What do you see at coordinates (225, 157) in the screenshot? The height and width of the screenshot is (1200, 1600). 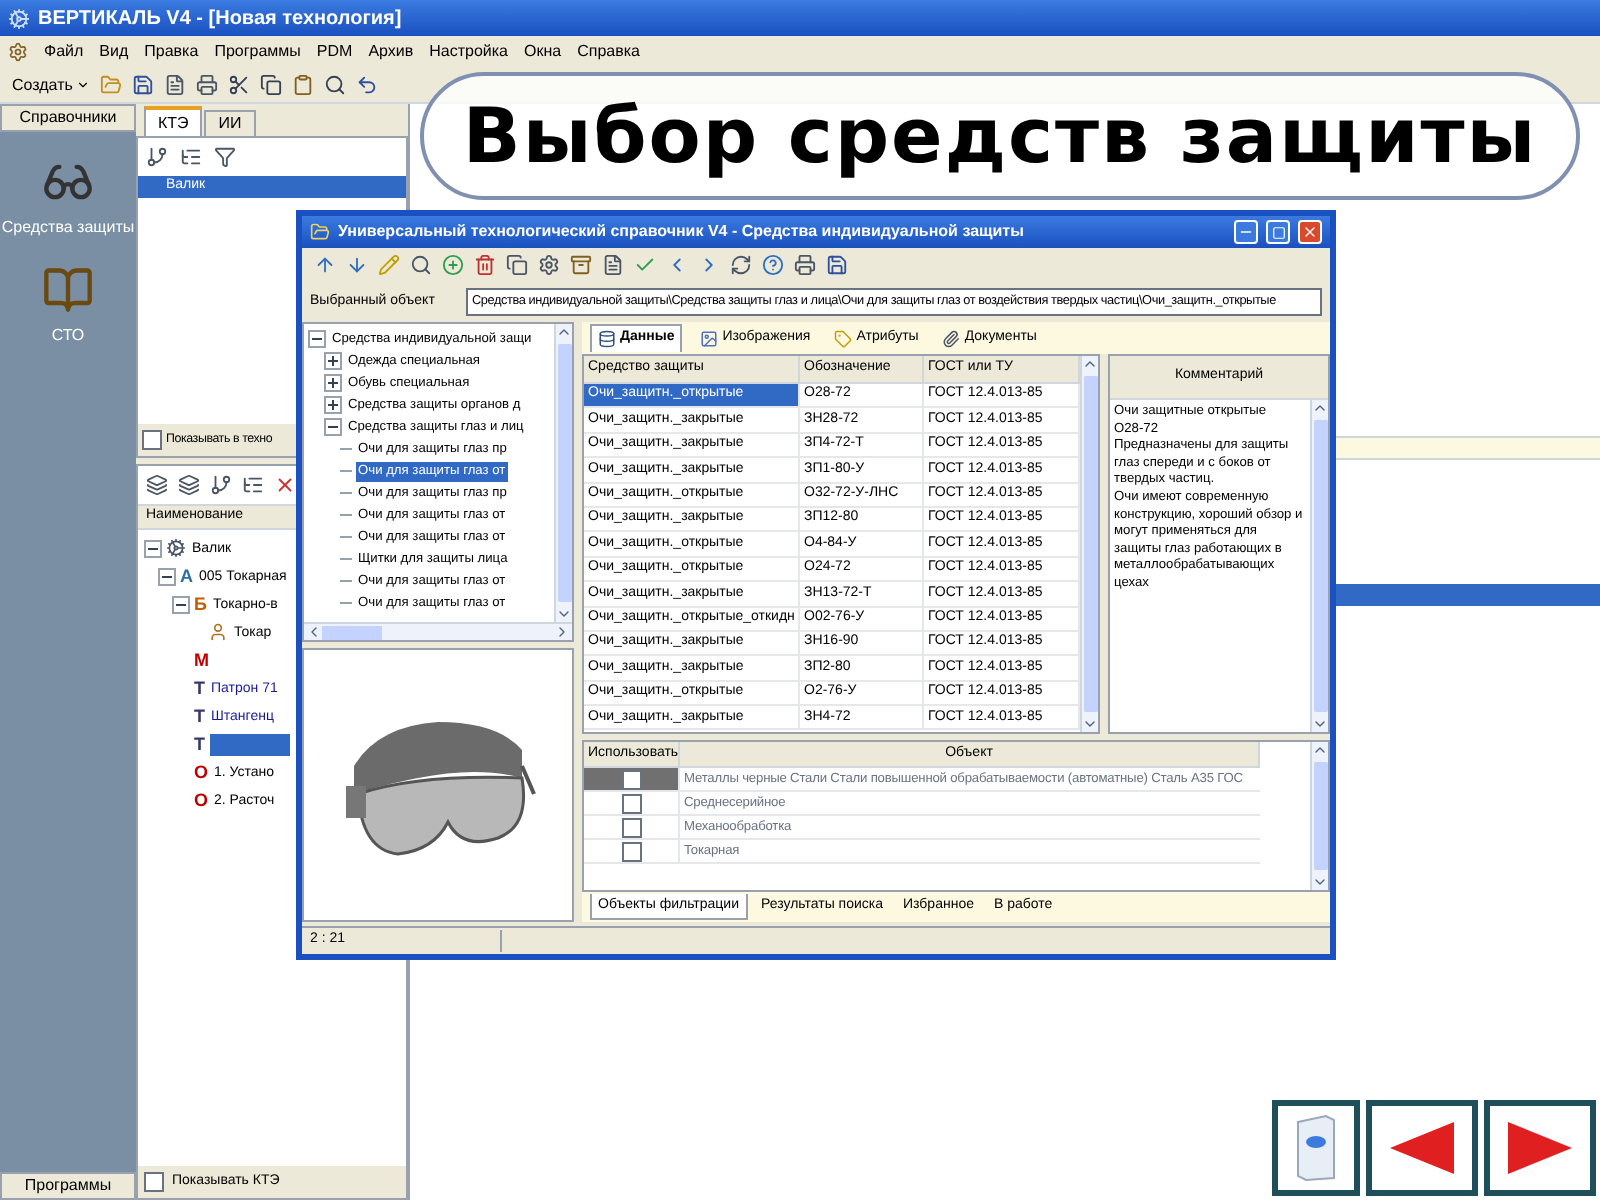 I see `filter-icon` at bounding box center [225, 157].